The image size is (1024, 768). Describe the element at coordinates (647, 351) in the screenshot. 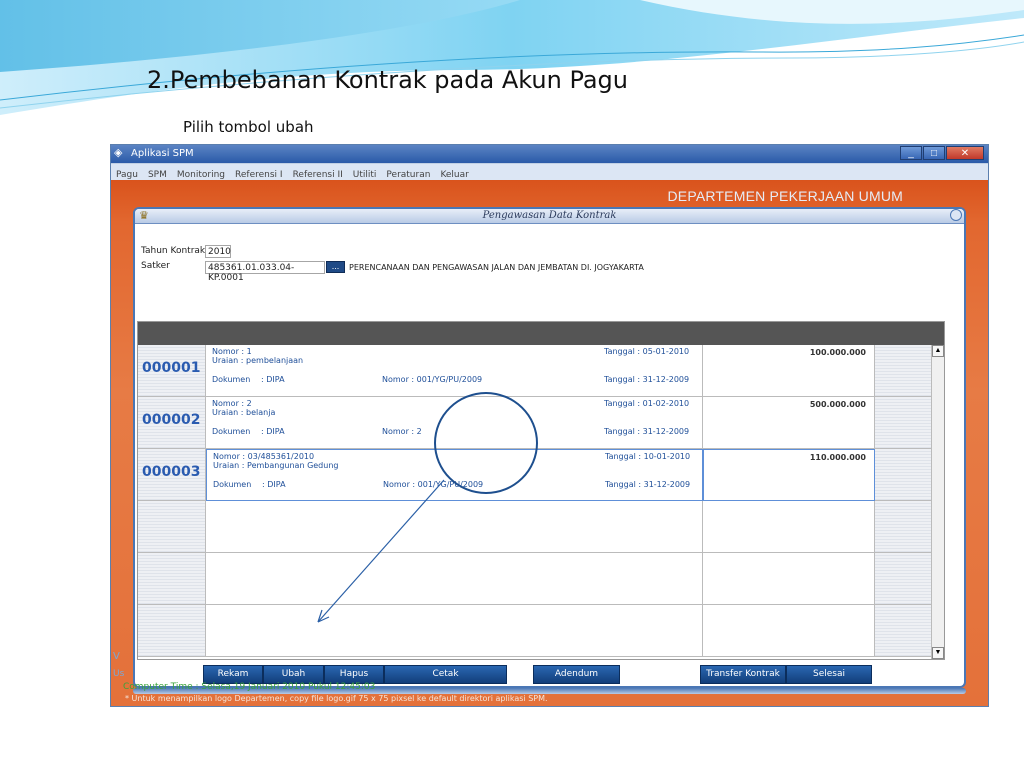

I see `row-tanggal: Tanggal : 05-01-2010` at that location.